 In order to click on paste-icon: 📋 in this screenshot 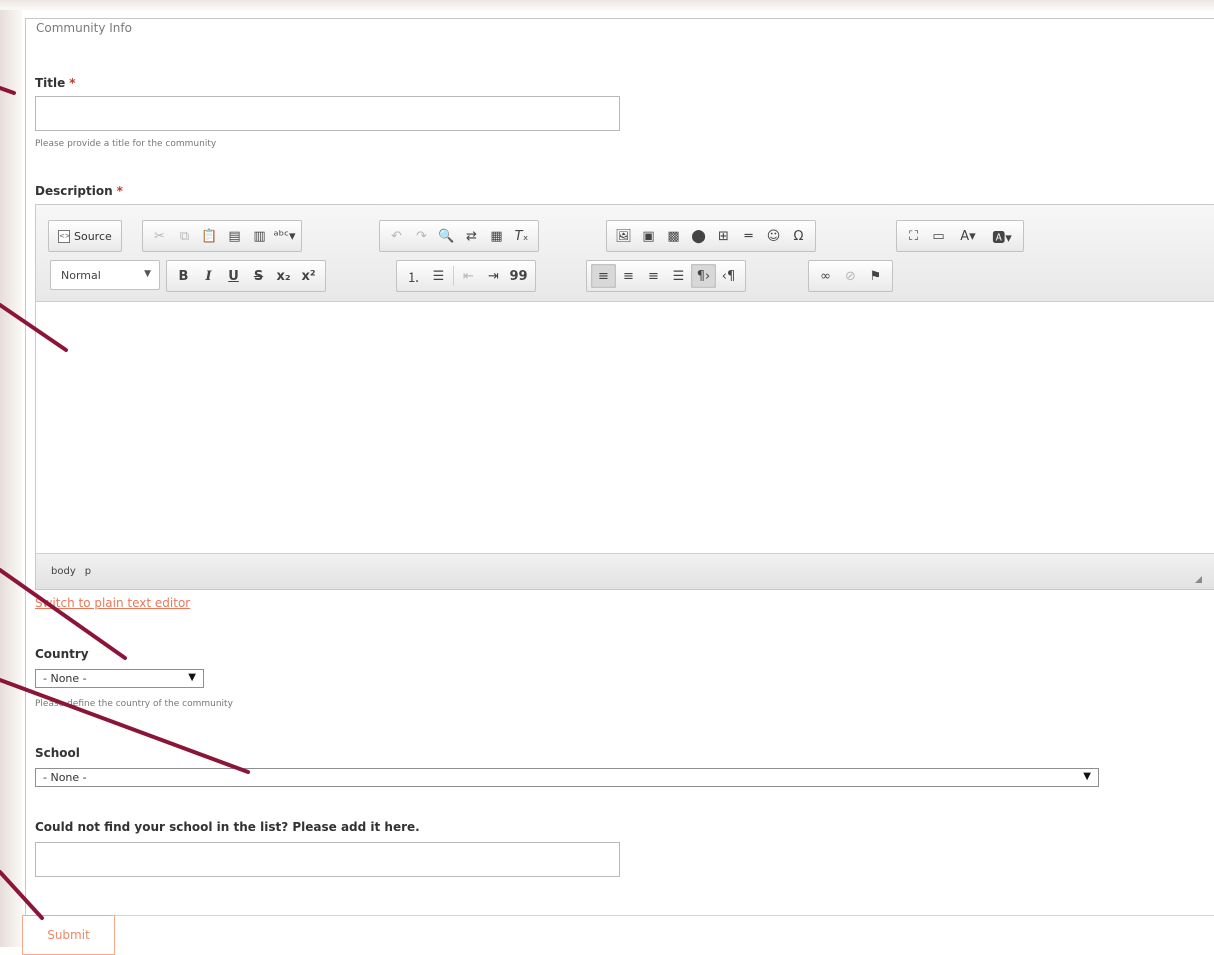, I will do `click(209, 236)`.